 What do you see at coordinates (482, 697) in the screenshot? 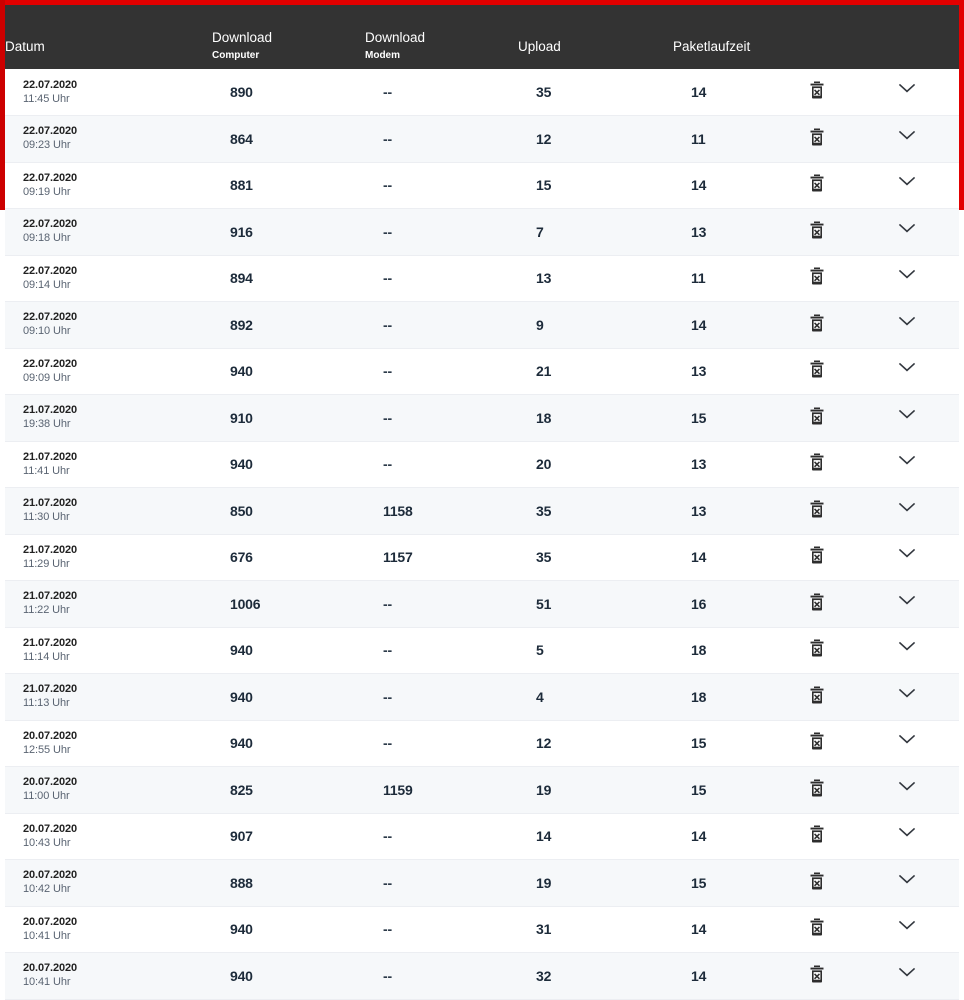
I see `table-row: 21.07.2020 11:13 Uhr 940 -- 4 18` at bounding box center [482, 697].